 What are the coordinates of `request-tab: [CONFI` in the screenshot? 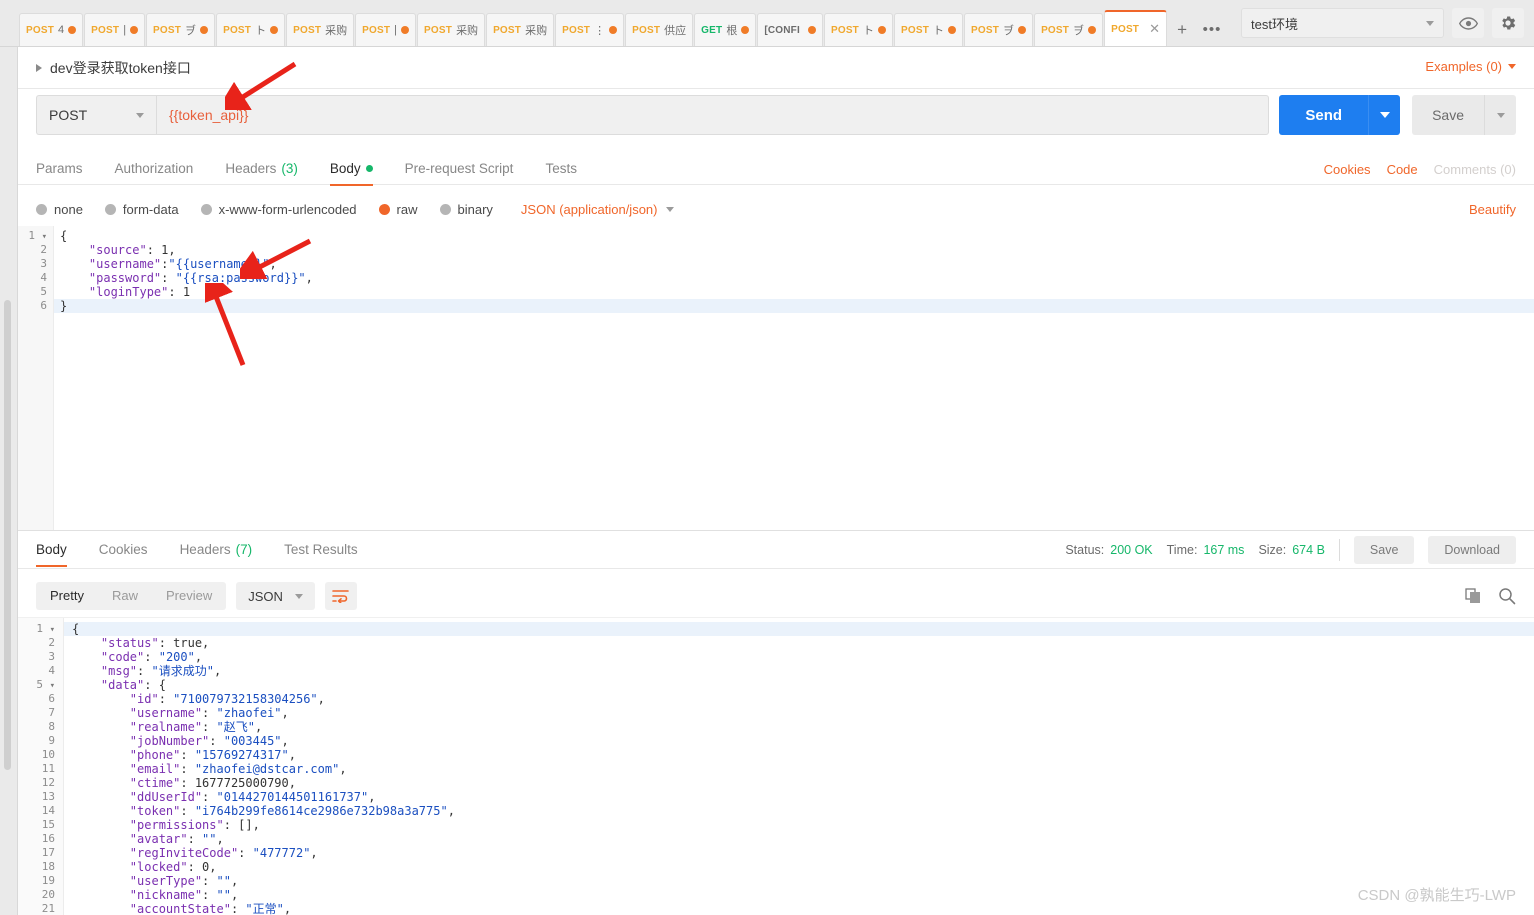 It's located at (790, 29).